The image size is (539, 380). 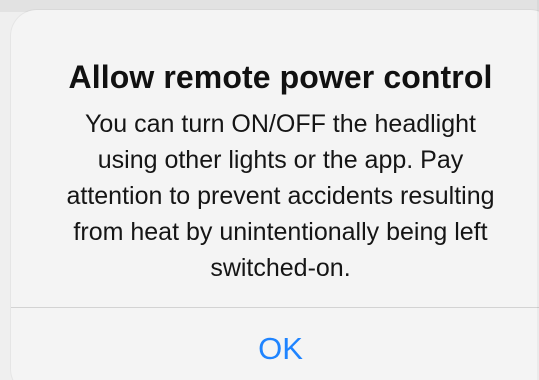 I want to click on message-line: attention to prevent accidents resulting, so click(x=280, y=196).